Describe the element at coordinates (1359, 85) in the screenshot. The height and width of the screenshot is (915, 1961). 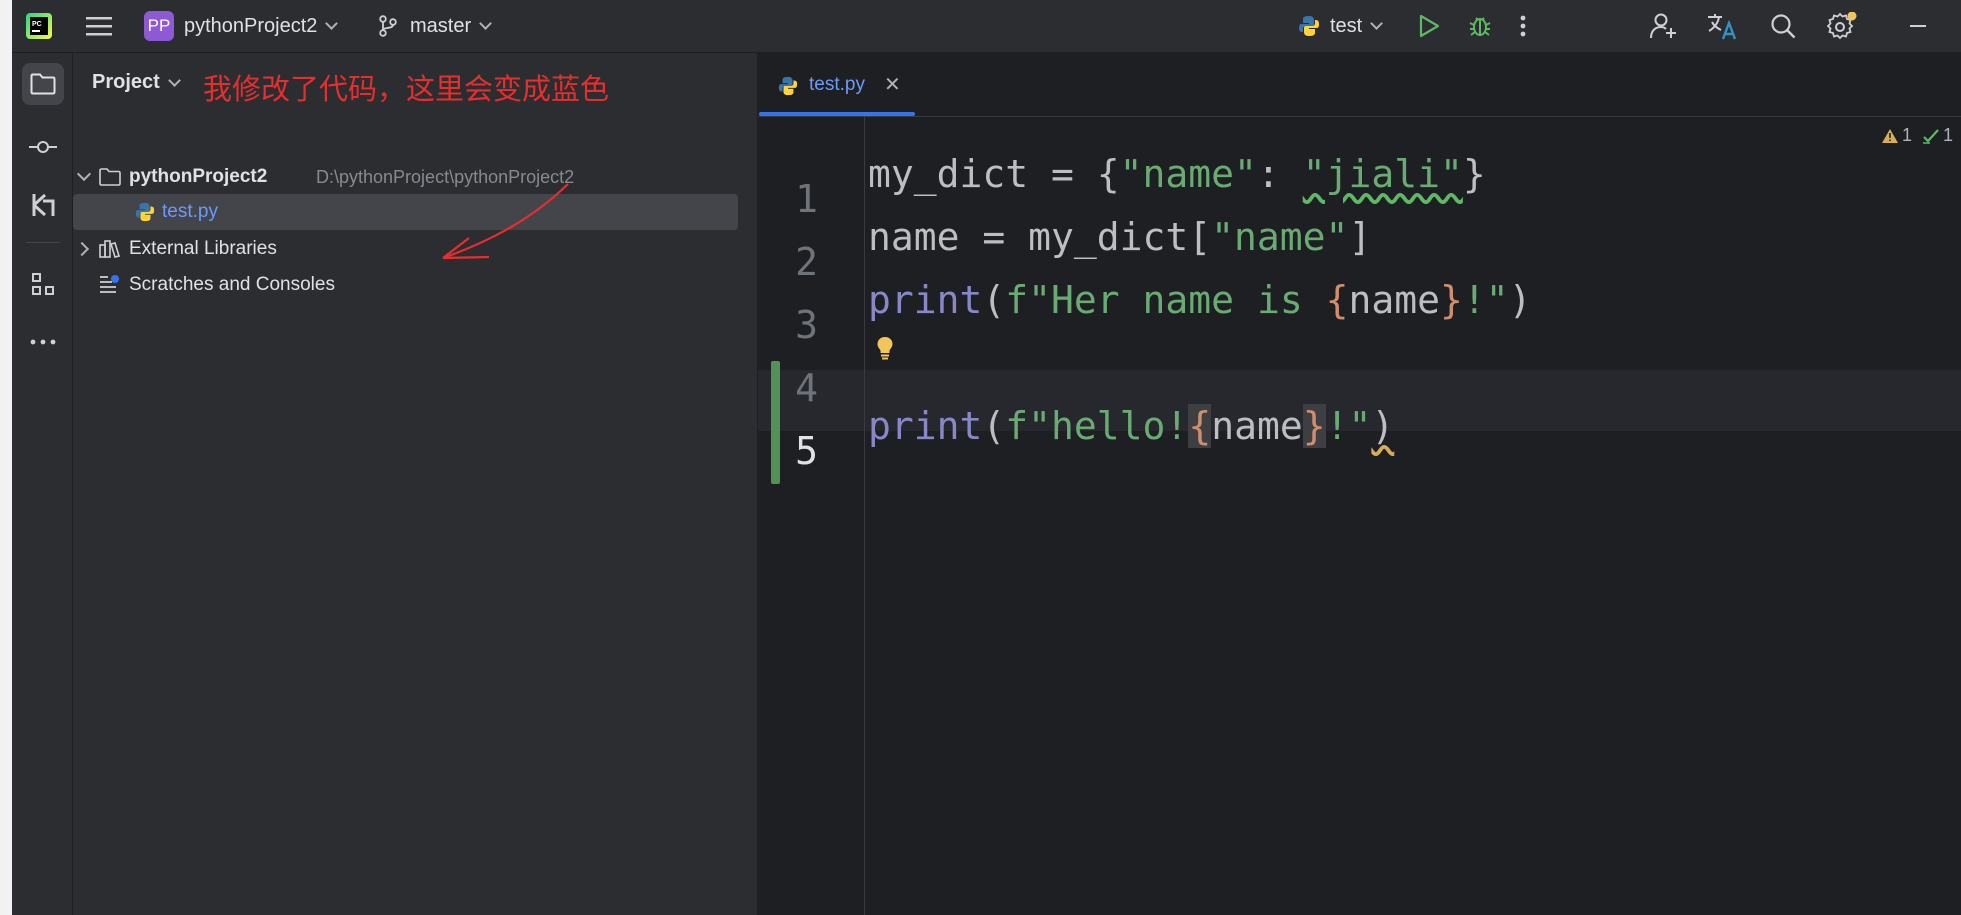
I see `editor-tab-bar: test.py ✕` at that location.